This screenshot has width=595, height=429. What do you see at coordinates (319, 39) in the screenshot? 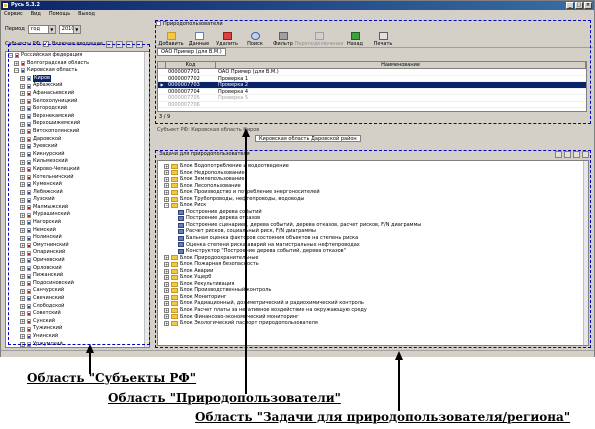
I see `reconnect-button: Переподключение` at bounding box center [319, 39].